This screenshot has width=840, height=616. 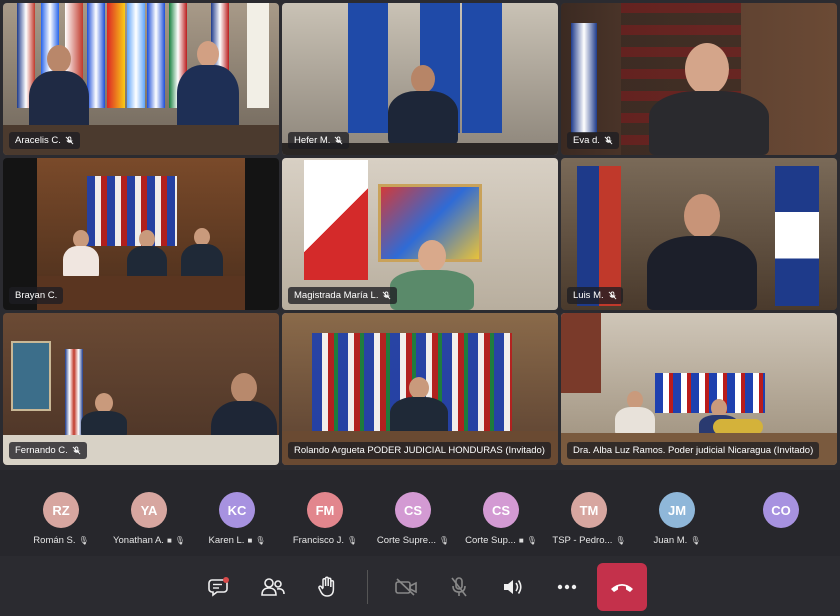 I want to click on video-tile: Hefer M., so click(x=420, y=79).